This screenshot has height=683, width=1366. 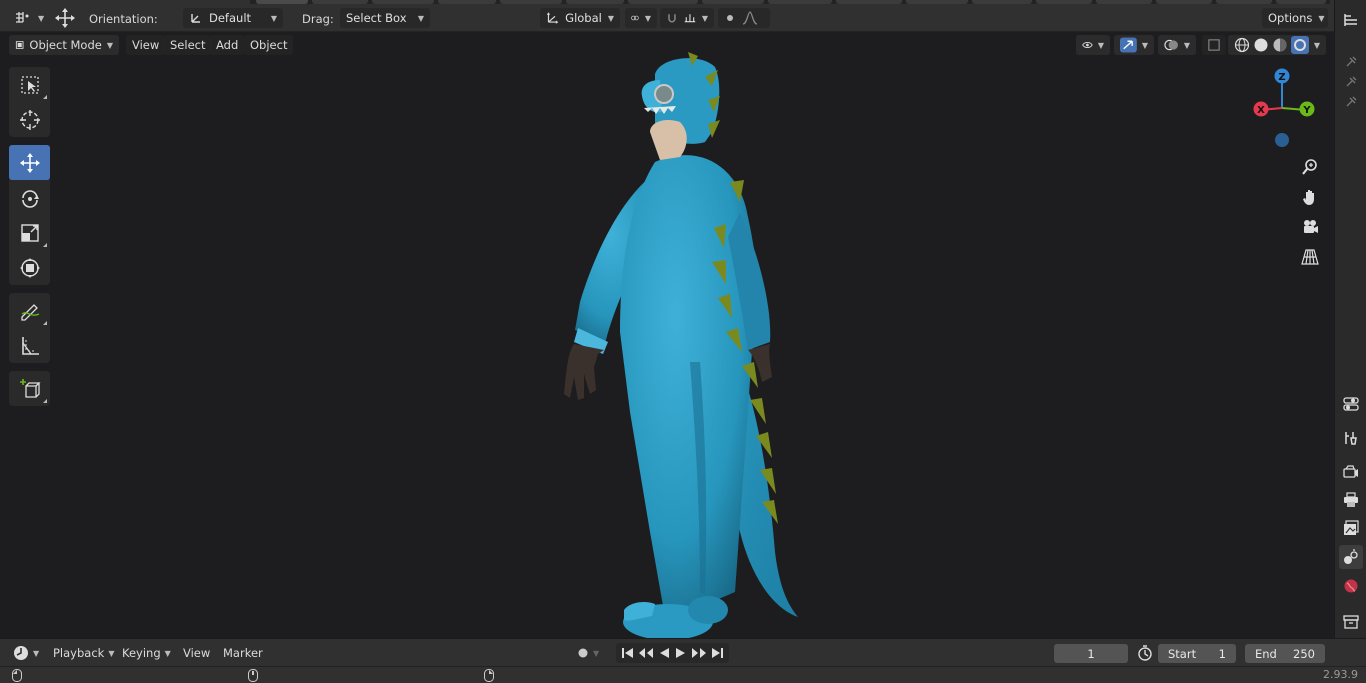 I want to click on zoom-magnifier-icon, so click(x=1309, y=167).